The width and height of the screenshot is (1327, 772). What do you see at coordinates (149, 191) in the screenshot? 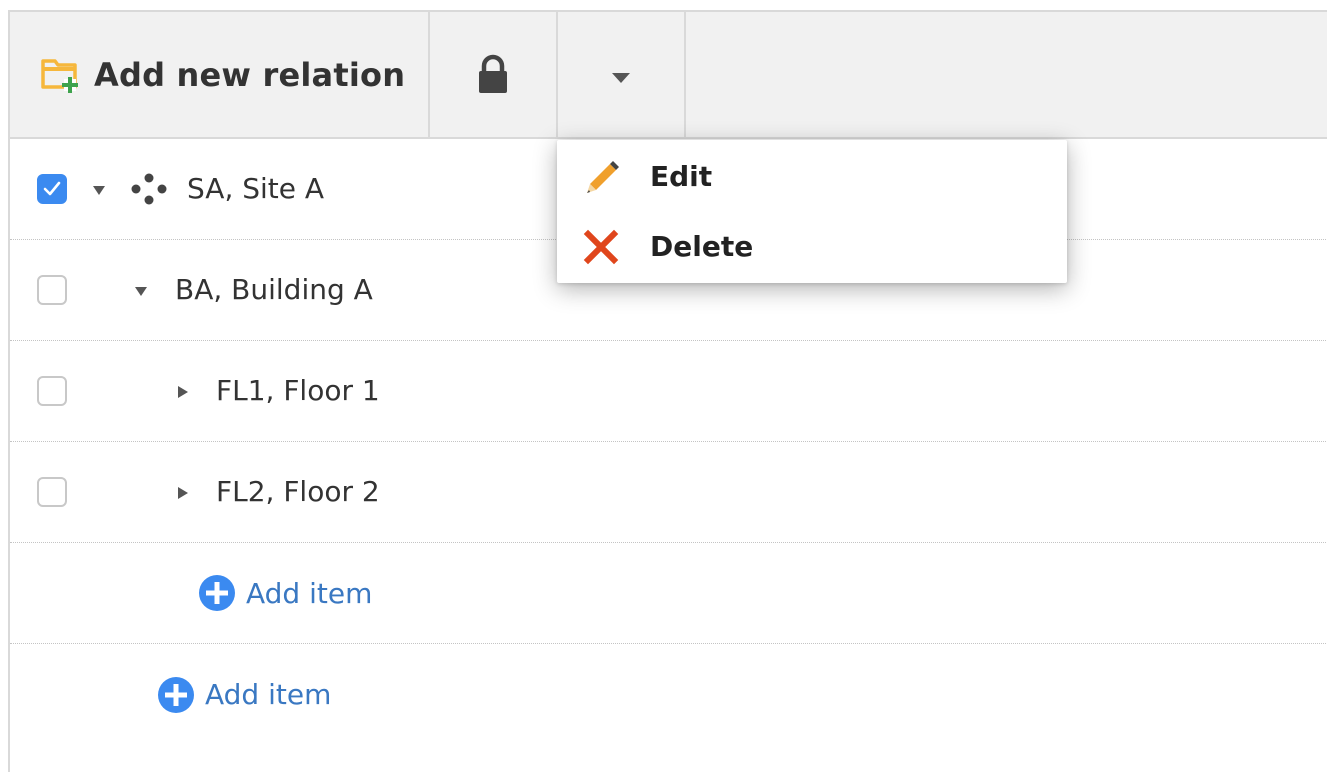
I see `site-nodes-icon` at bounding box center [149, 191].